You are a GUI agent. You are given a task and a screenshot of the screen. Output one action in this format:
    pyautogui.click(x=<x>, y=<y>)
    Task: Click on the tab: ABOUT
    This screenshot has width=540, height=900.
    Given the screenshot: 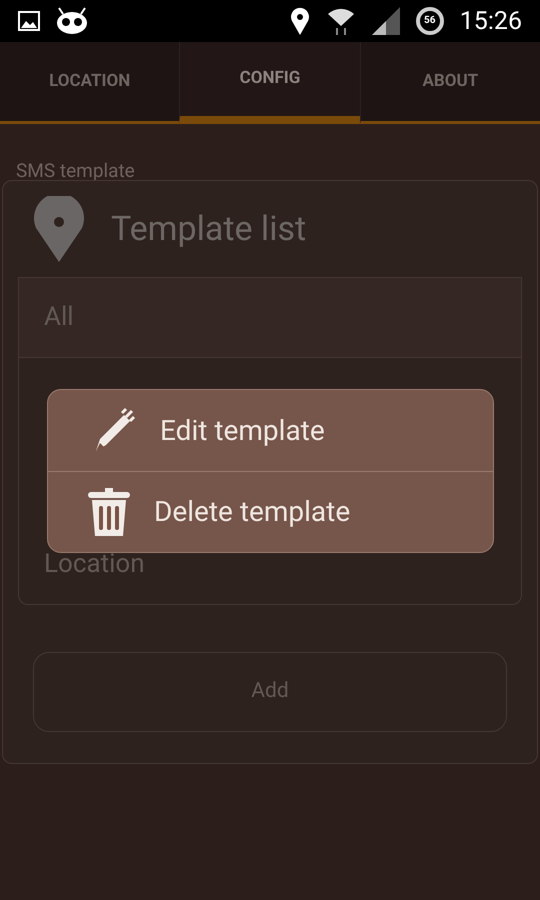 What is the action you would take?
    pyautogui.click(x=450, y=83)
    